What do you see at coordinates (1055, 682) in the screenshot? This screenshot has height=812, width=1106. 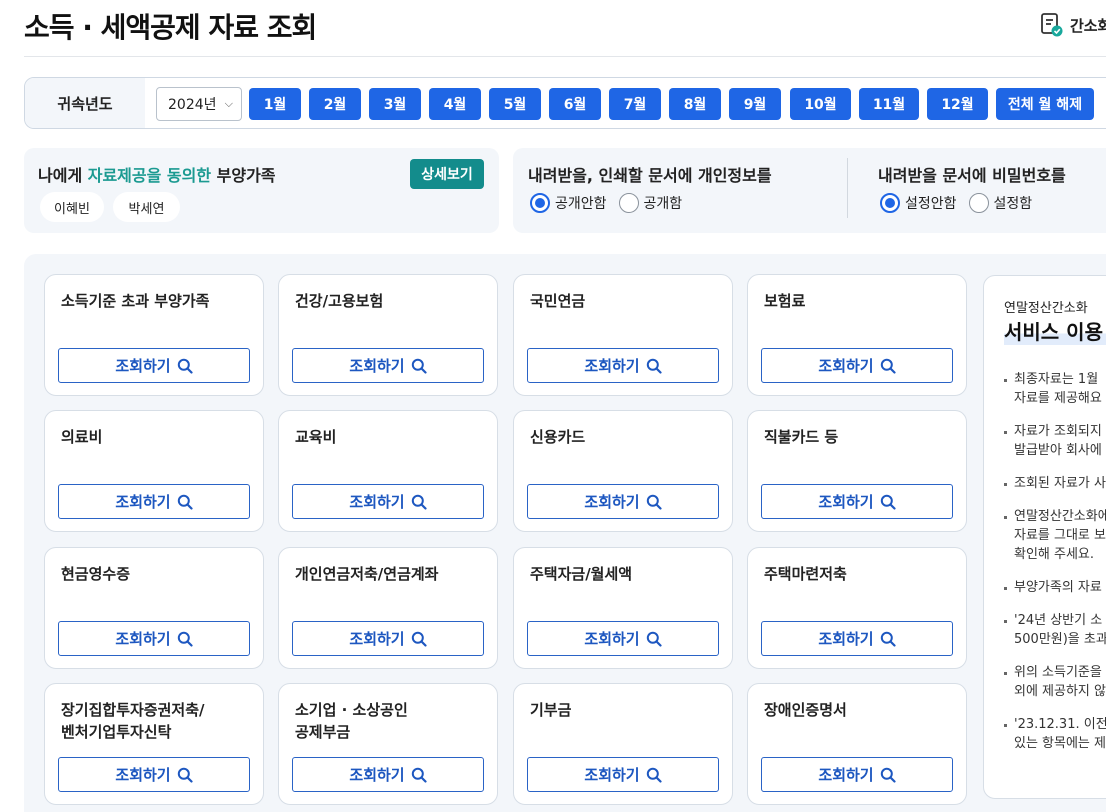 I see `info-note: 위의 소득기준을 외에 제공하지 않` at bounding box center [1055, 682].